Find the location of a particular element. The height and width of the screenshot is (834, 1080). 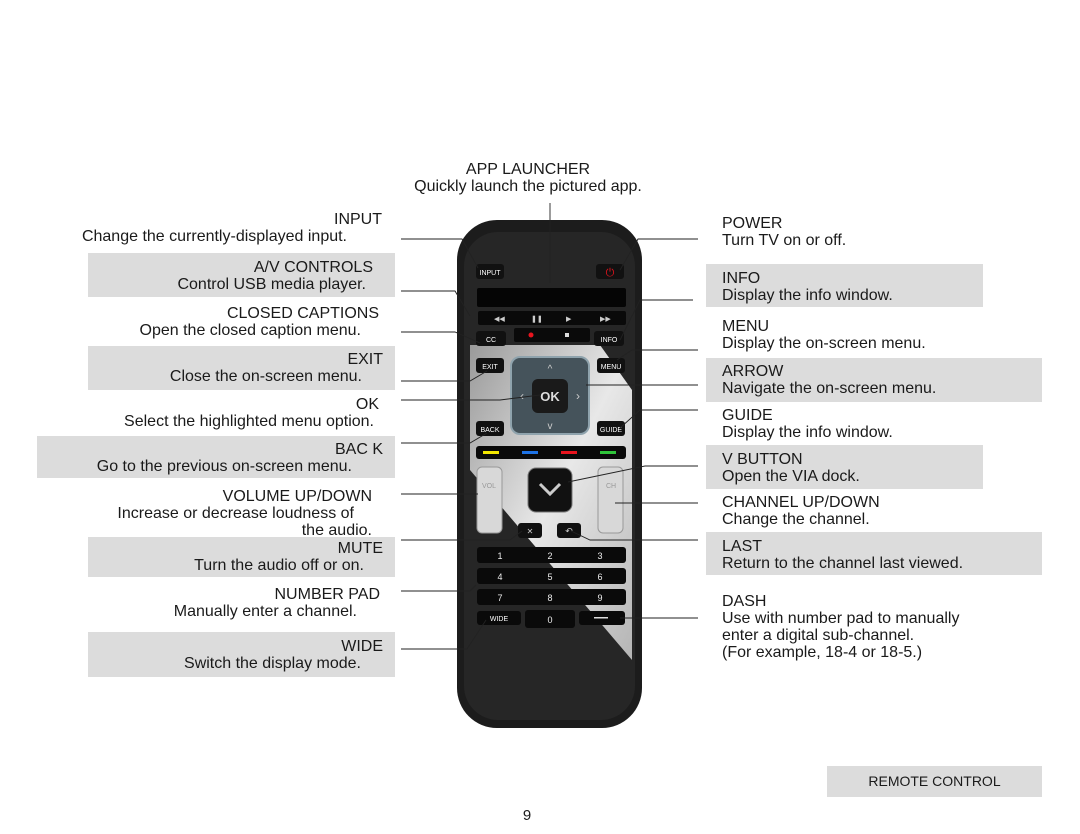

svg-text: BACK is located at coordinates (489, 430).